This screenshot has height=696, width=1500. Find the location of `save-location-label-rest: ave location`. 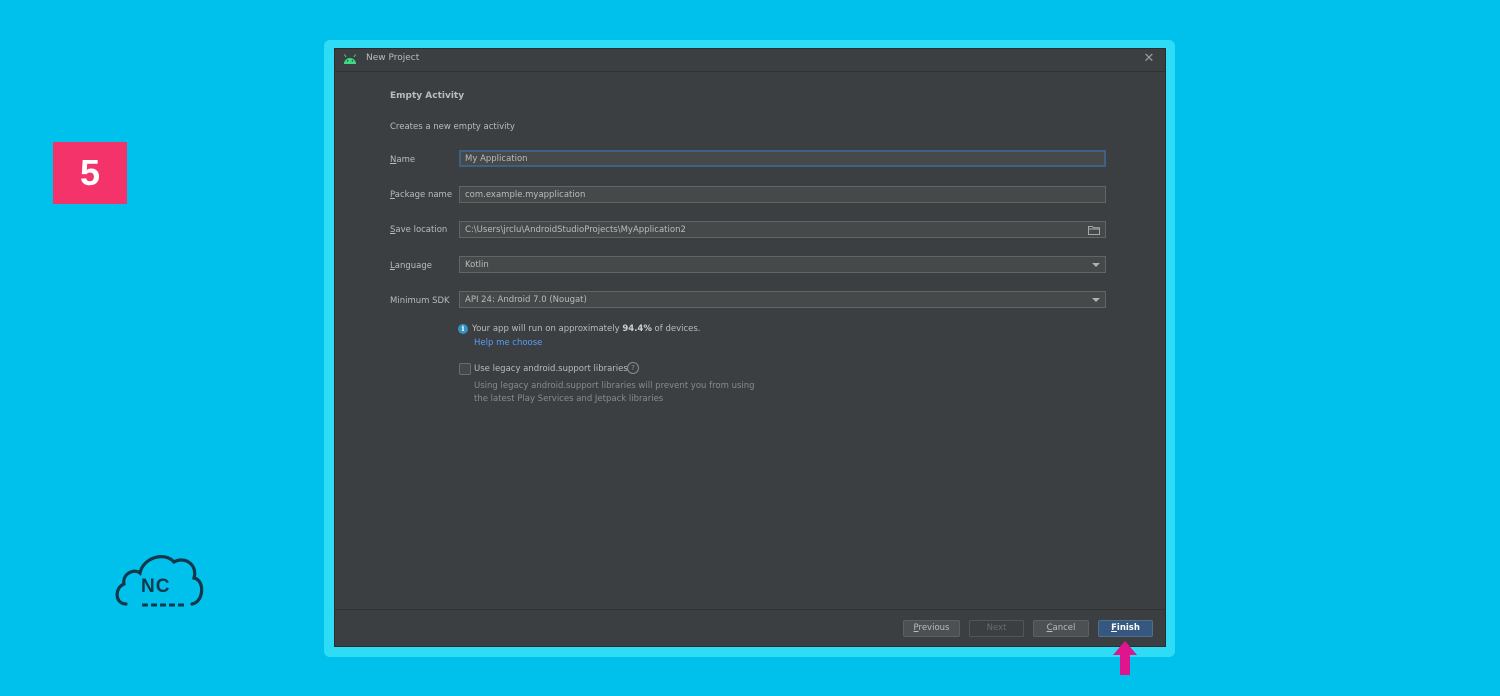

save-location-label-rest: ave location is located at coordinates (421, 230).